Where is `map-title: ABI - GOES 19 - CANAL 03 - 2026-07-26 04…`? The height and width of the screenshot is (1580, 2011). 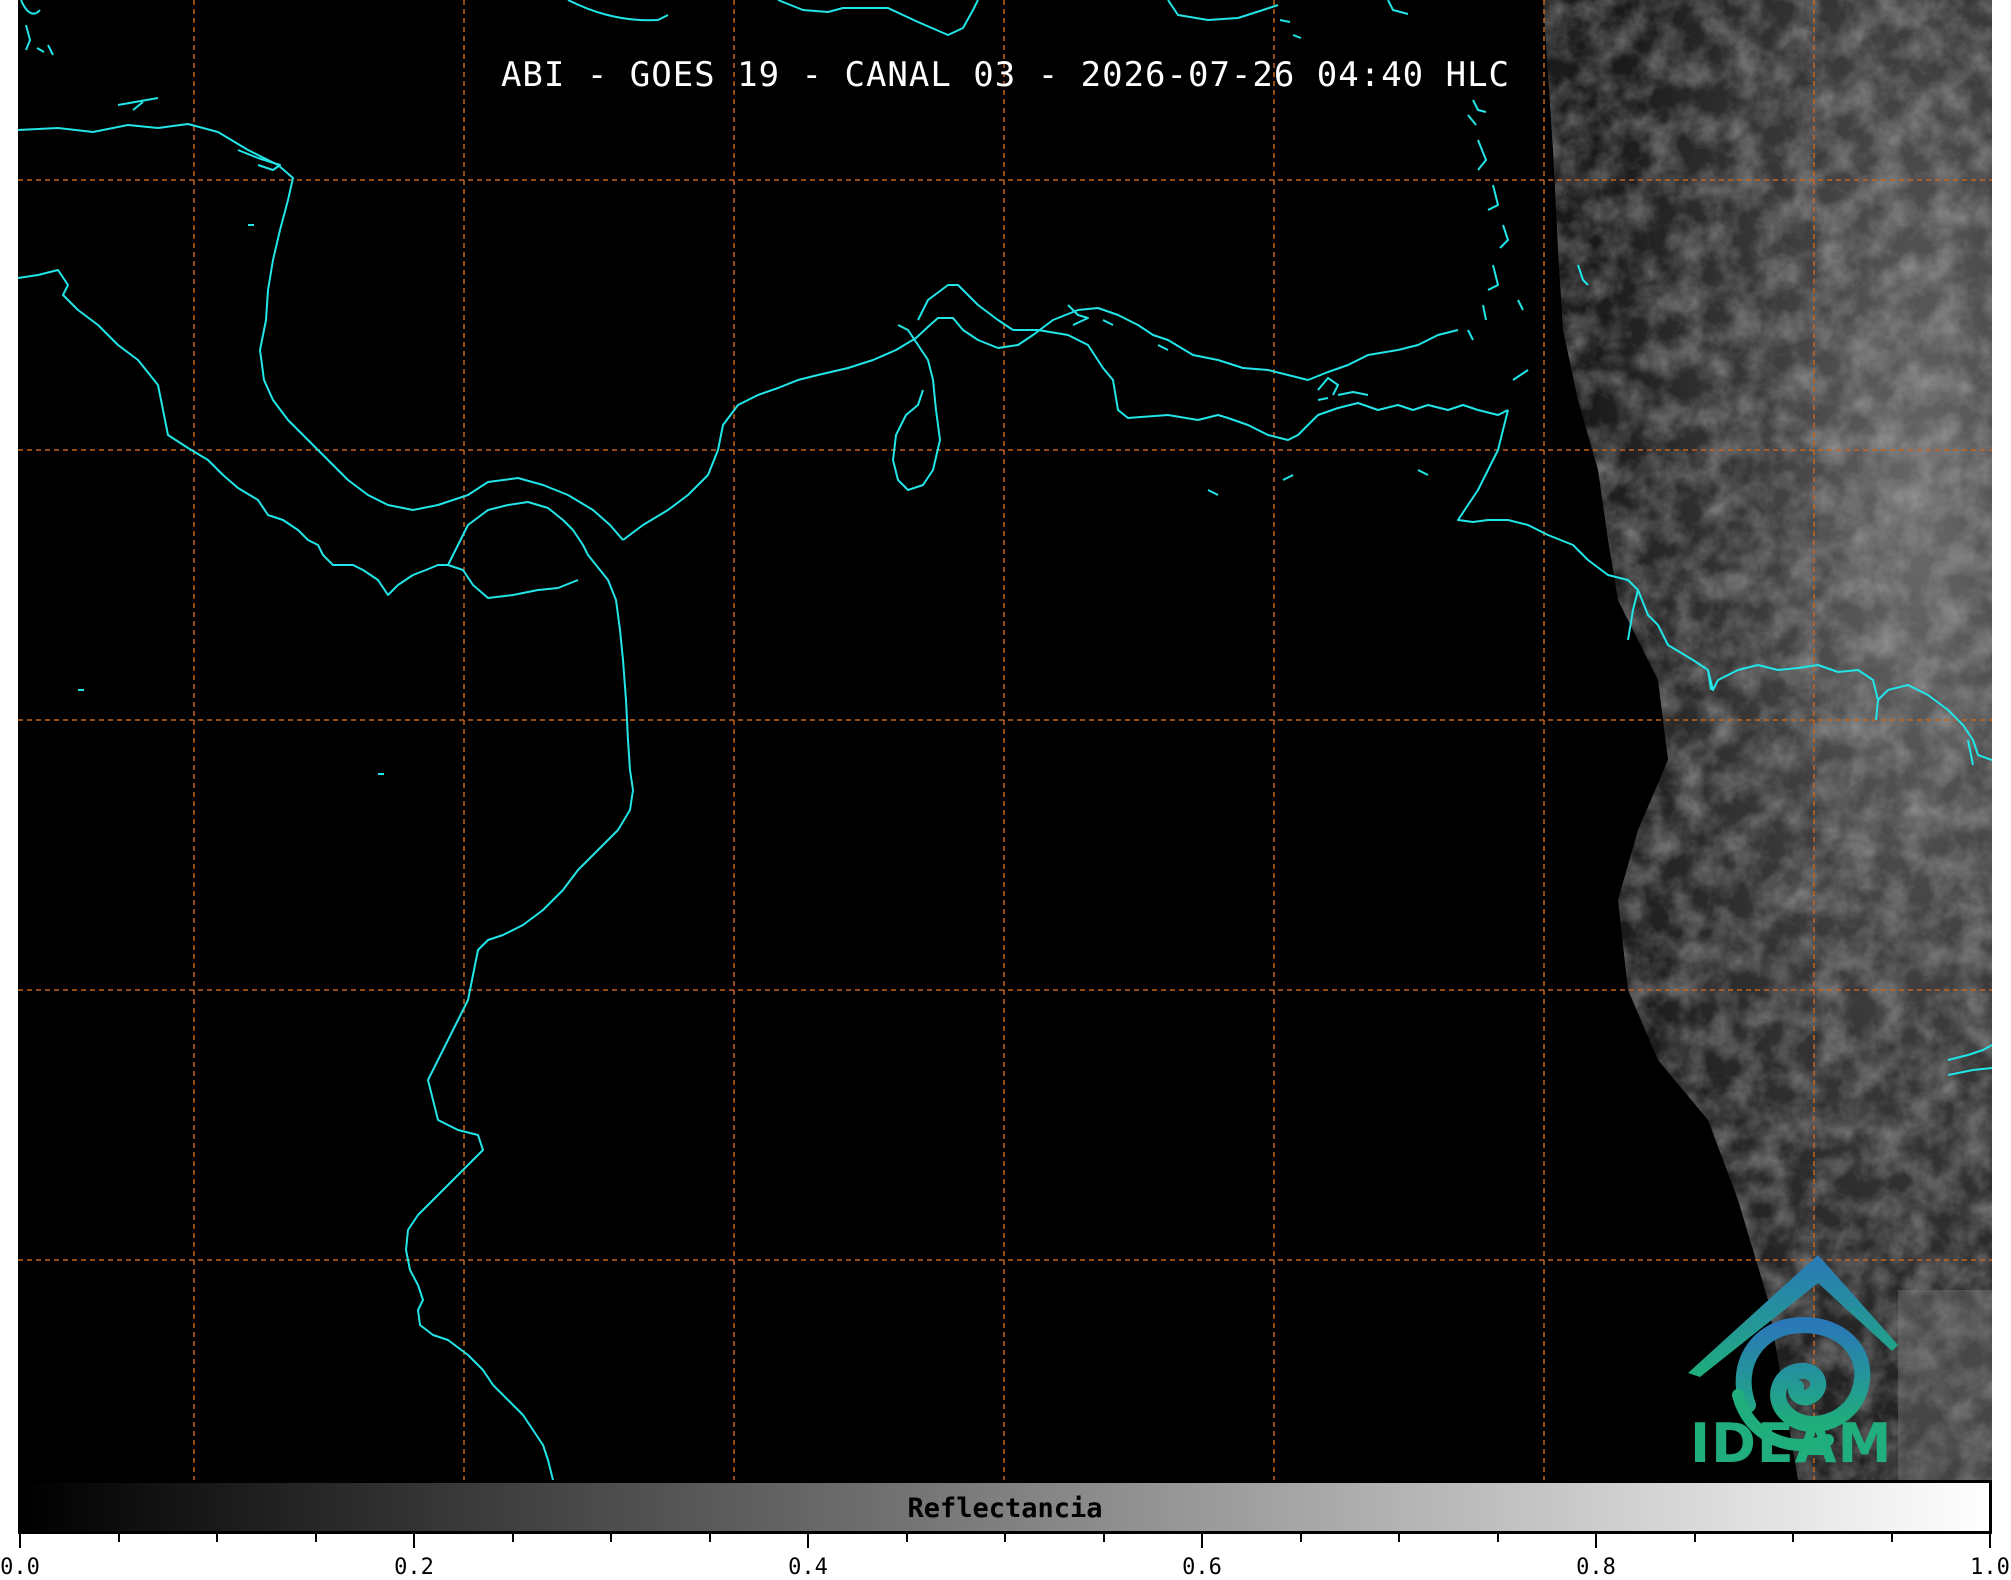
map-title: ABI - GOES 19 - CANAL 03 - 2026-07-26 04… is located at coordinates (1005, 75).